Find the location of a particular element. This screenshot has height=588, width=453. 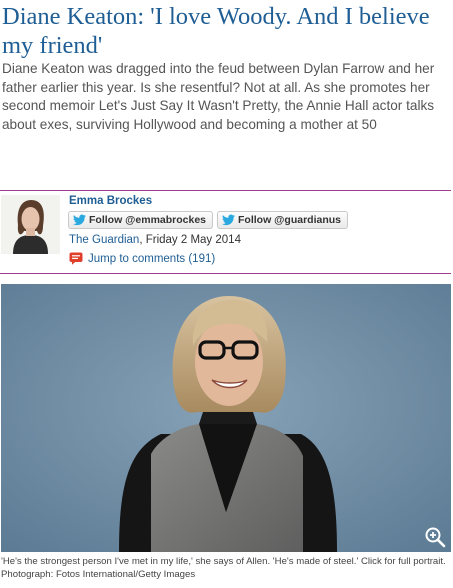

byline-top-rule is located at coordinates (225, 190).